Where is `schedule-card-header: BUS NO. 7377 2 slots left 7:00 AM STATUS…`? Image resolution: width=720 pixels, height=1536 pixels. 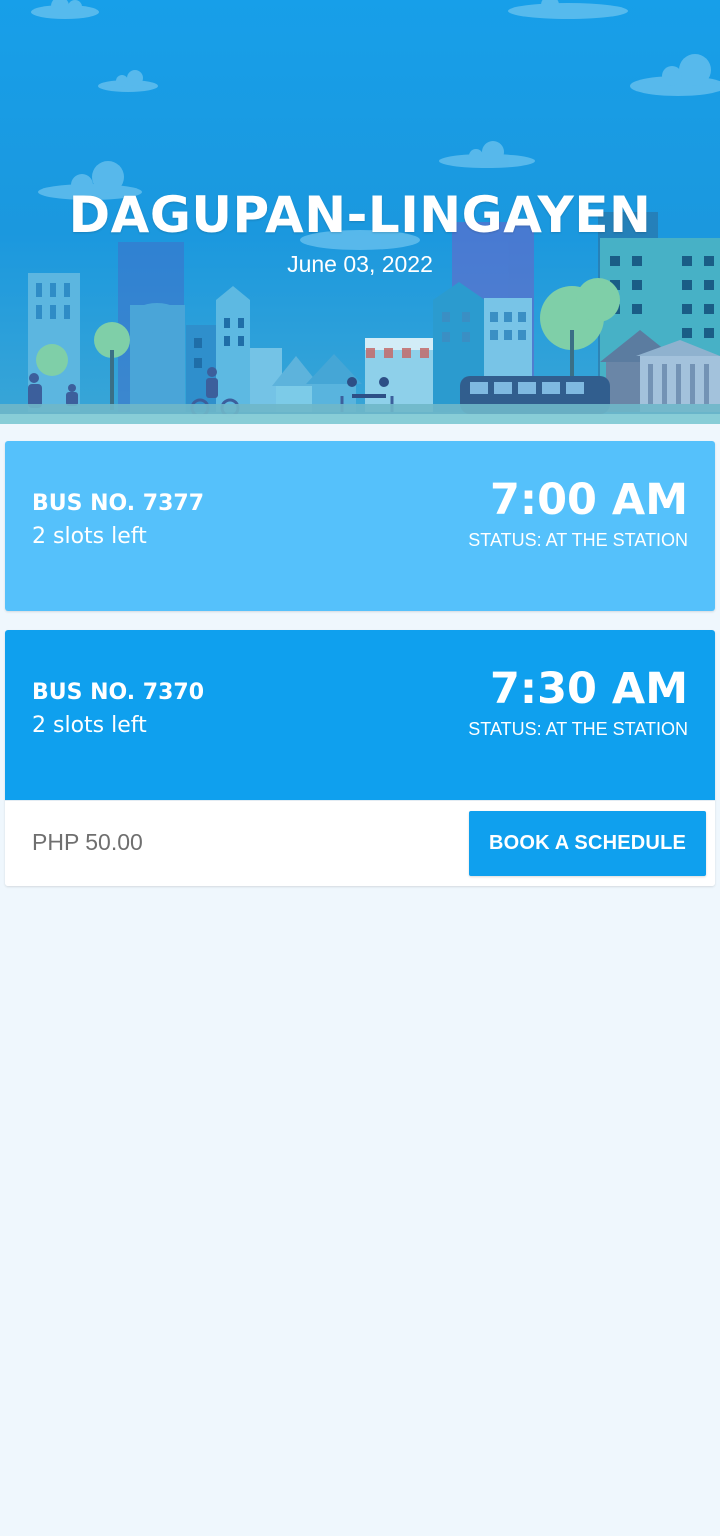
schedule-card-header: BUS NO. 7377 2 slots left 7:00 AM STATUS… is located at coordinates (360, 526).